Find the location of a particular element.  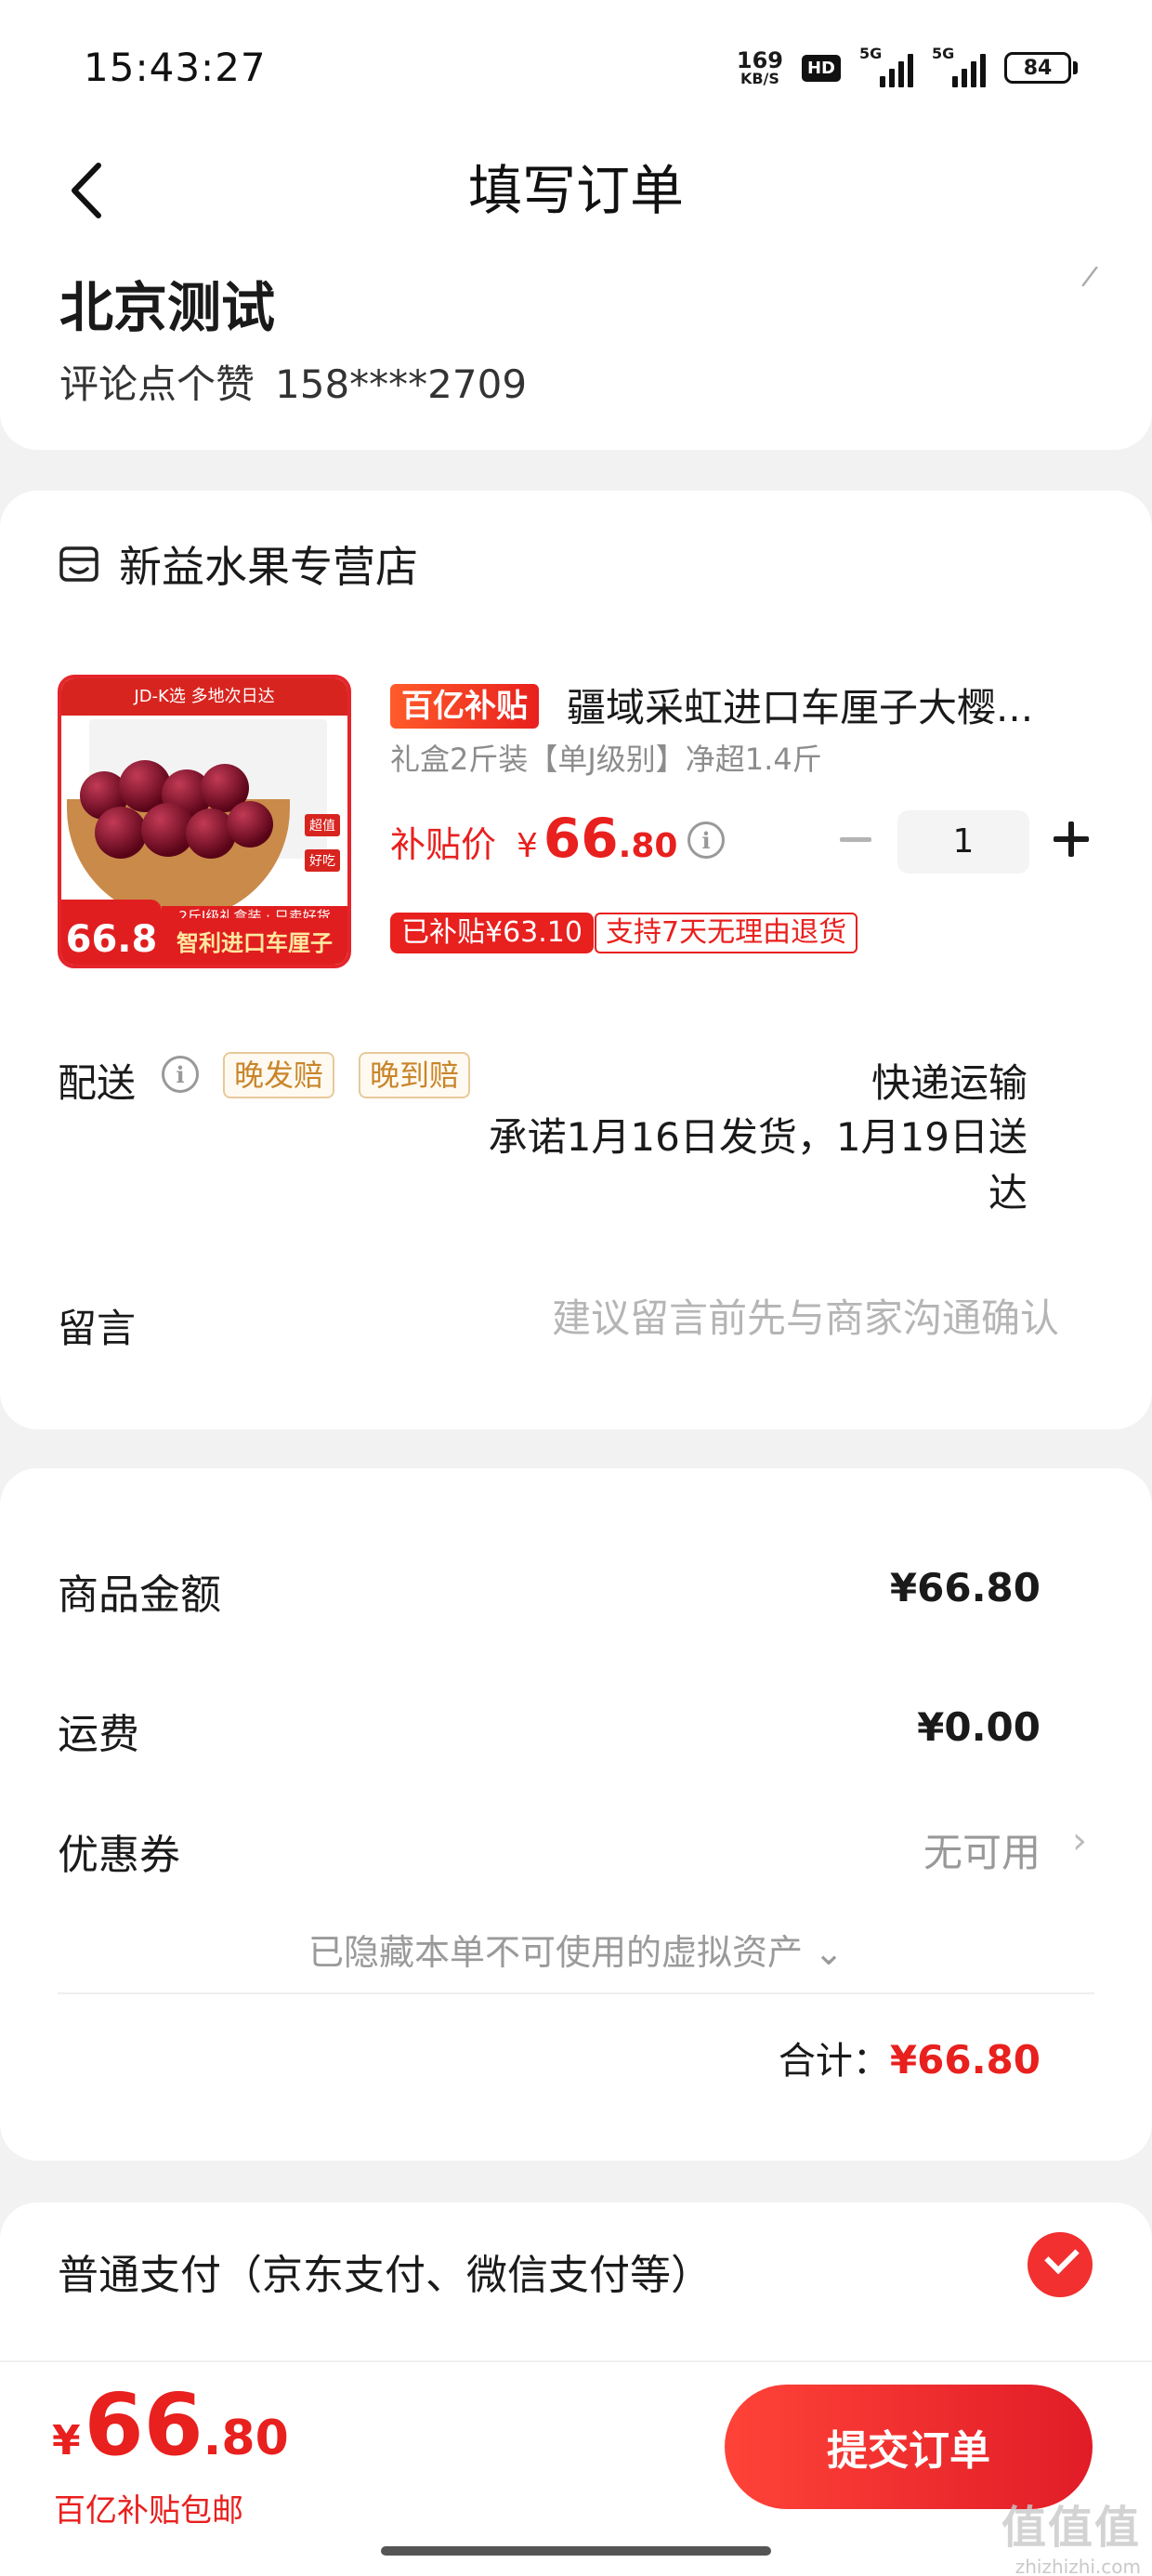

bottom-bar: ¥ 66 .80 百亿补贴包邮 提交订单 is located at coordinates (576, 2468).